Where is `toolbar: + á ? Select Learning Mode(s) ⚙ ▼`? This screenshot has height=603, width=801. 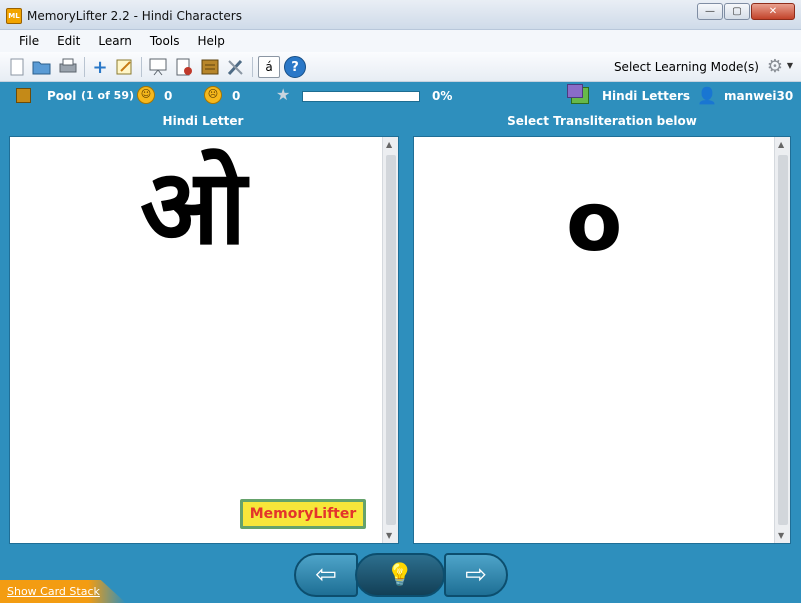 toolbar: + á ? Select Learning Mode(s) ⚙ ▼ is located at coordinates (400, 67).